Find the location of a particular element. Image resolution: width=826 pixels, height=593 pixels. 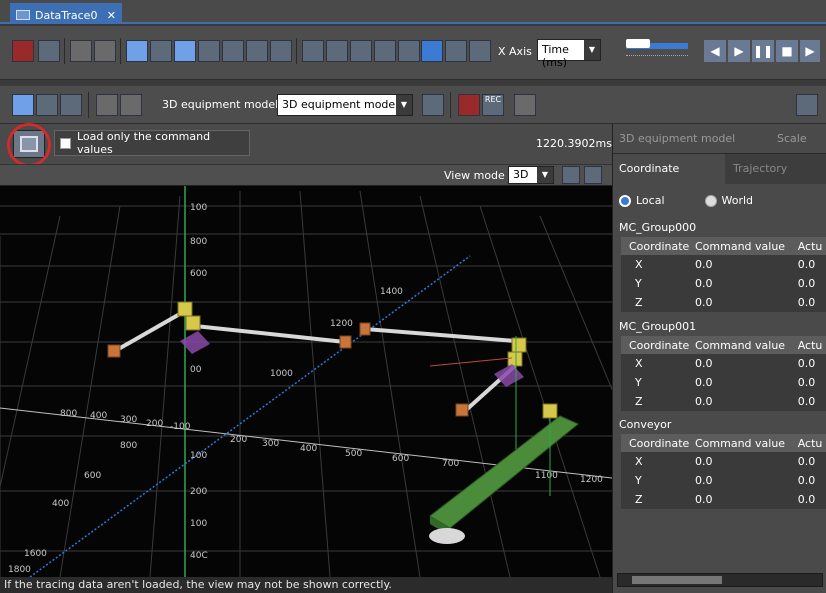

document-tab-strip: DataTrace0 ✕ is located at coordinates (413, 12).